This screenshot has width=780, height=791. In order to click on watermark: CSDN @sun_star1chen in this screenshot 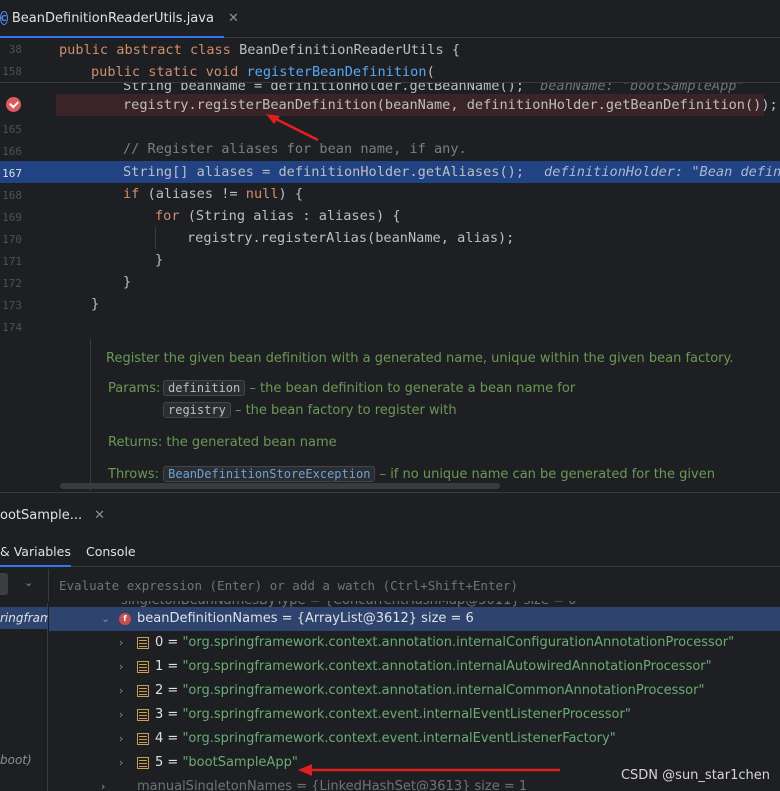, I will do `click(695, 775)`.